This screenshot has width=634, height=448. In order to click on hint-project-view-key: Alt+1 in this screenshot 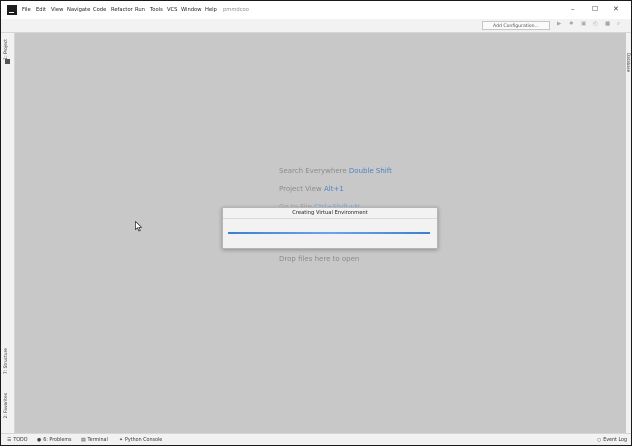, I will do `click(334, 189)`.